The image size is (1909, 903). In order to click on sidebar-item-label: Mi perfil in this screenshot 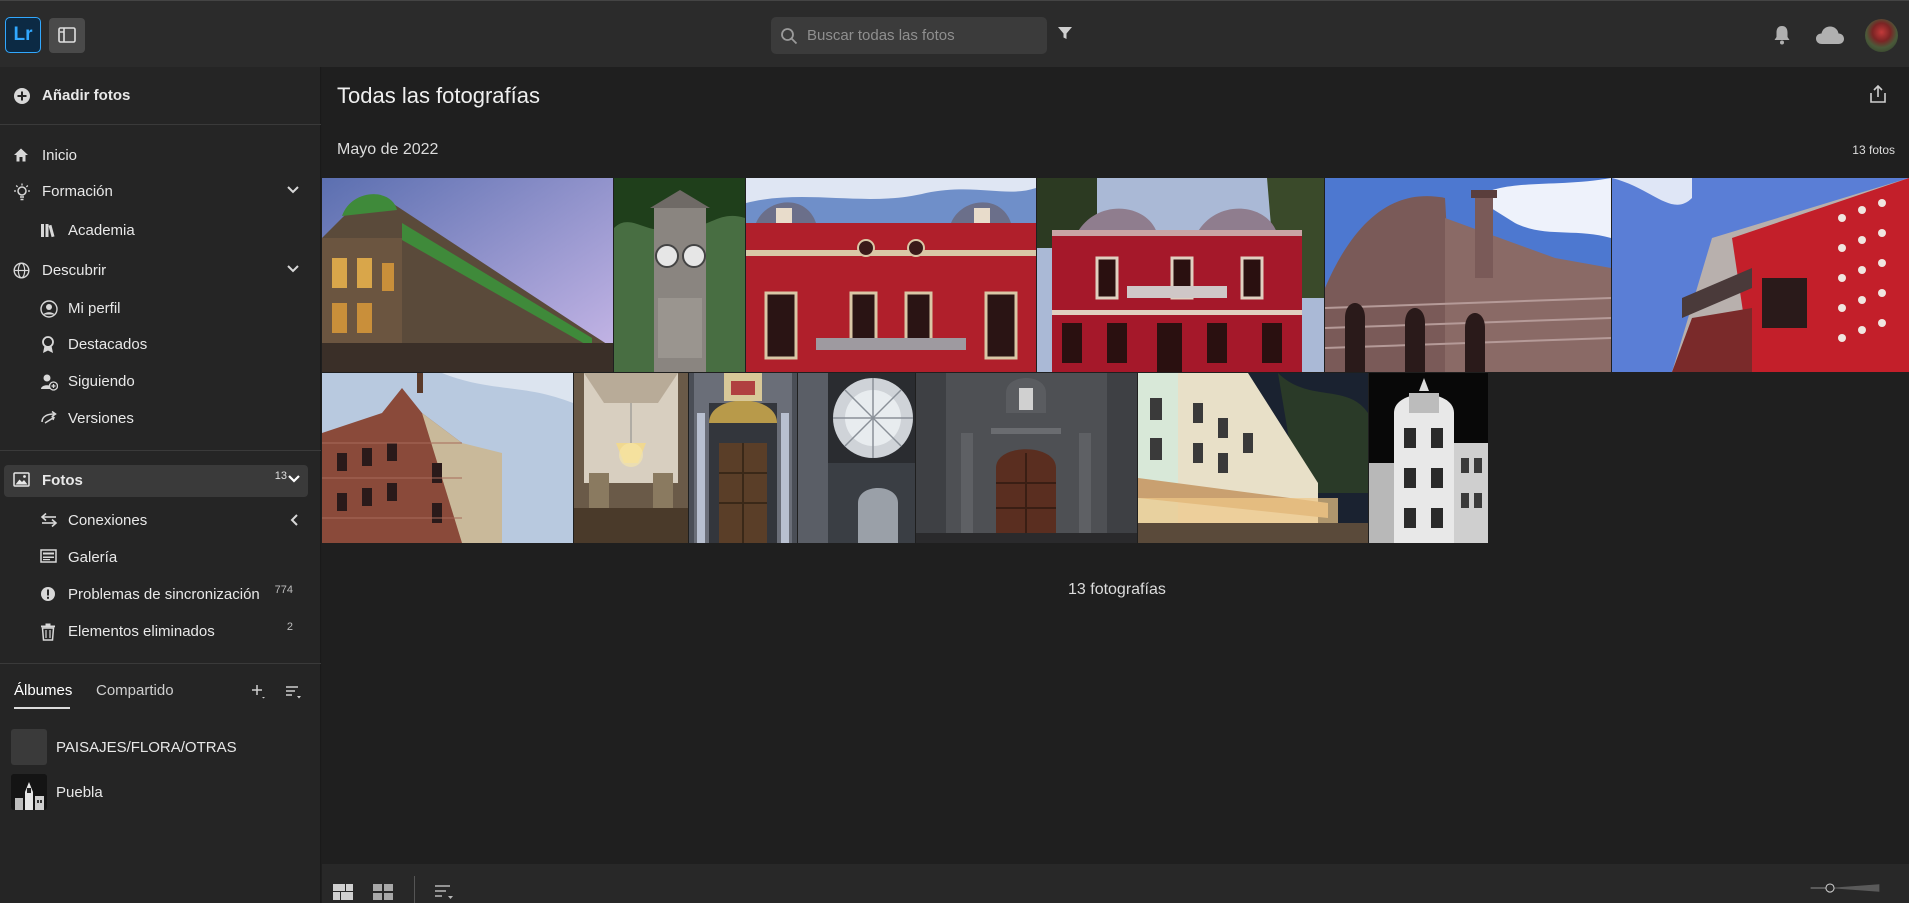, I will do `click(94, 308)`.